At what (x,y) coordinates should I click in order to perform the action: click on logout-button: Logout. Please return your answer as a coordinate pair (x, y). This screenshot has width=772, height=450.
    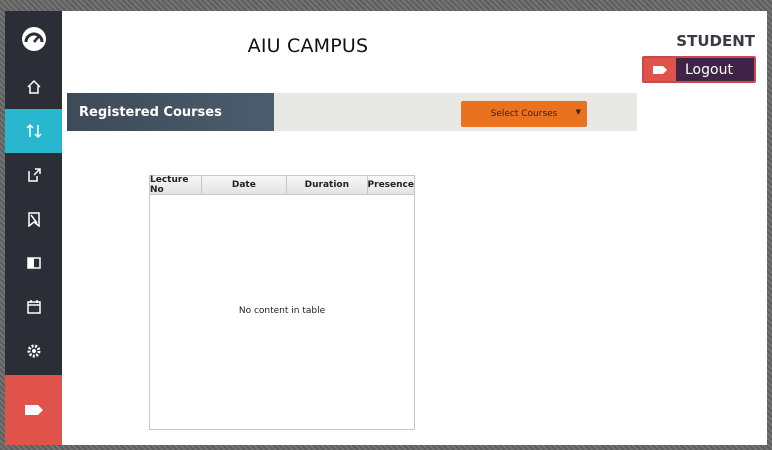
    Looking at the image, I should click on (699, 69).